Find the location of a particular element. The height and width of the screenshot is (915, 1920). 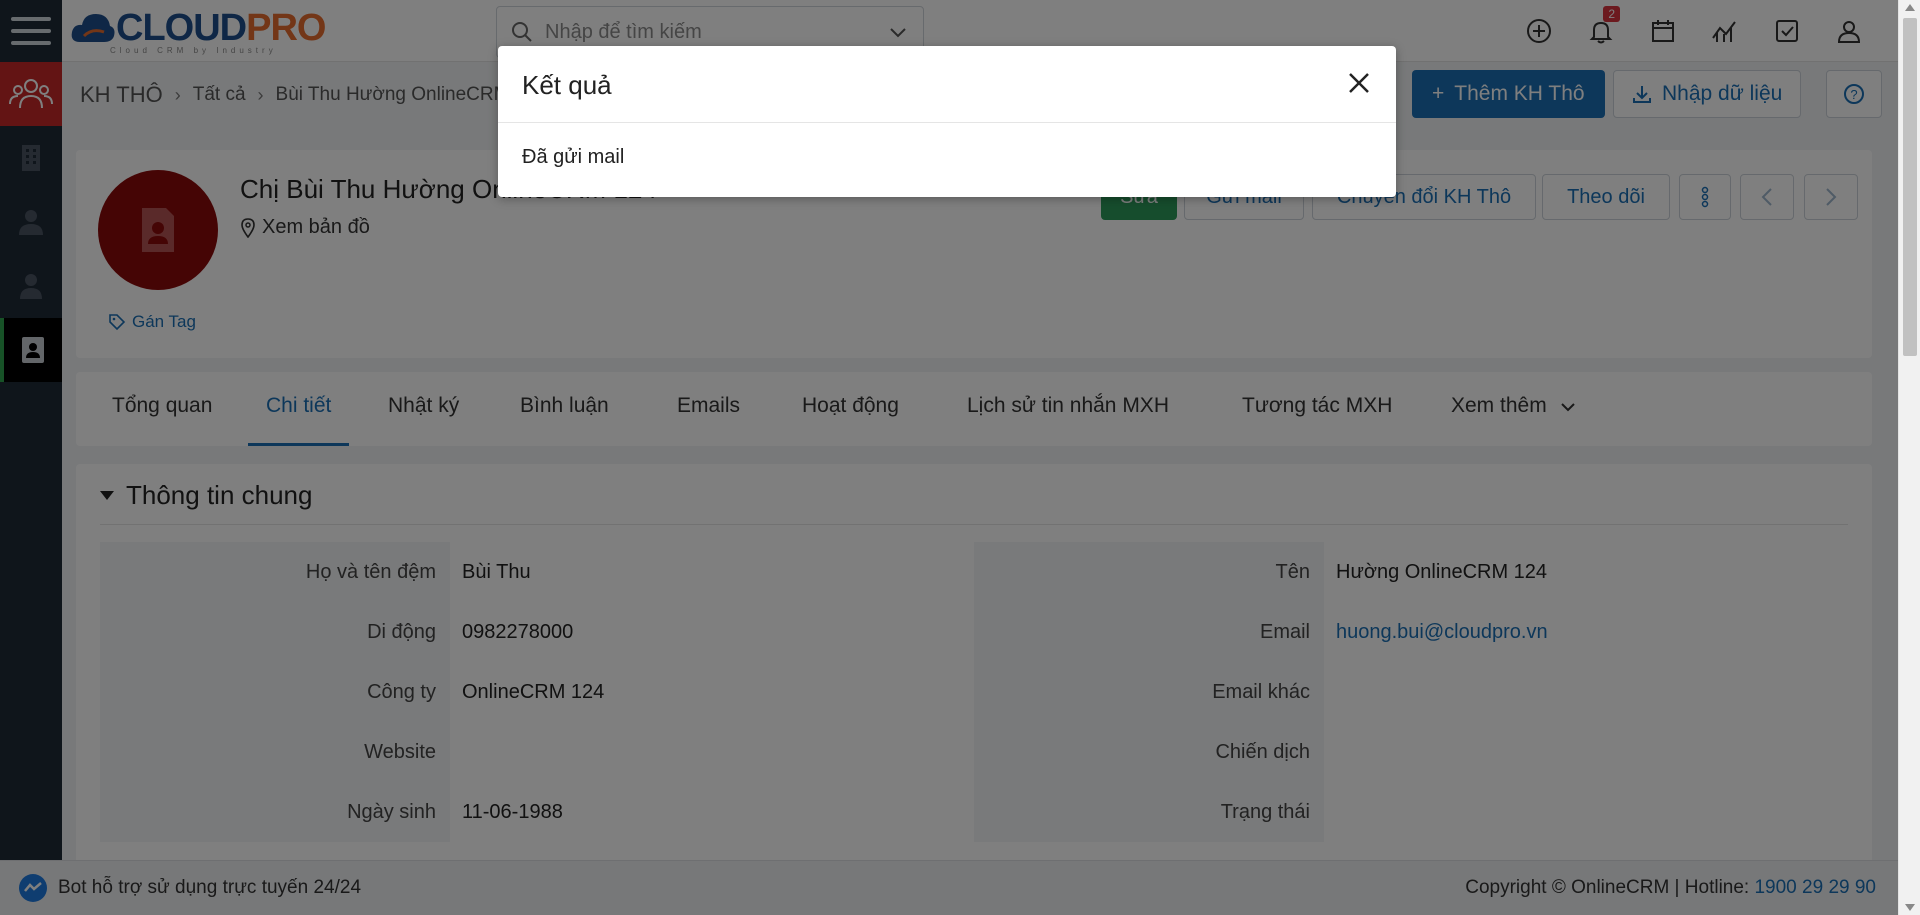

scroll-down-arrow is located at coordinates (1910, 907).